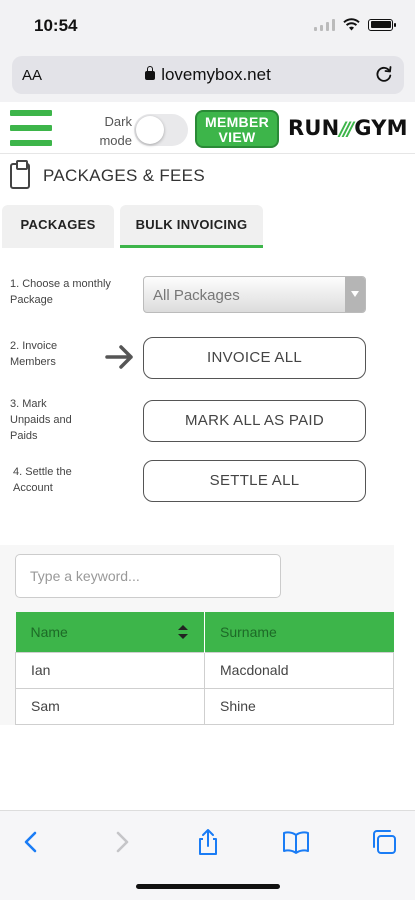  Describe the element at coordinates (207, 26) in the screenshot. I see `status-bar: 10:54` at that location.